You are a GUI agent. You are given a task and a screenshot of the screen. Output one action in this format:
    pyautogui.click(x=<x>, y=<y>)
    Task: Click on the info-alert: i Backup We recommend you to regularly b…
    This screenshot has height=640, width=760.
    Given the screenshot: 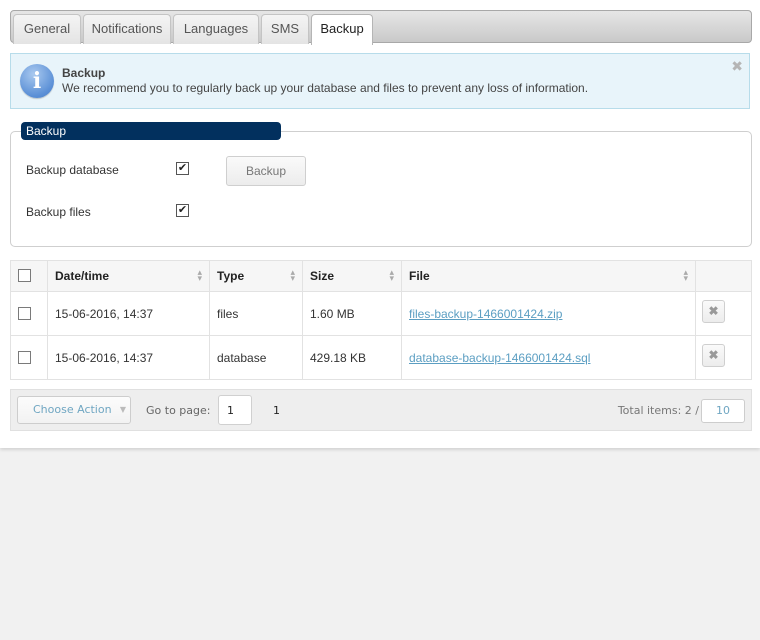 What is the action you would take?
    pyautogui.click(x=380, y=81)
    